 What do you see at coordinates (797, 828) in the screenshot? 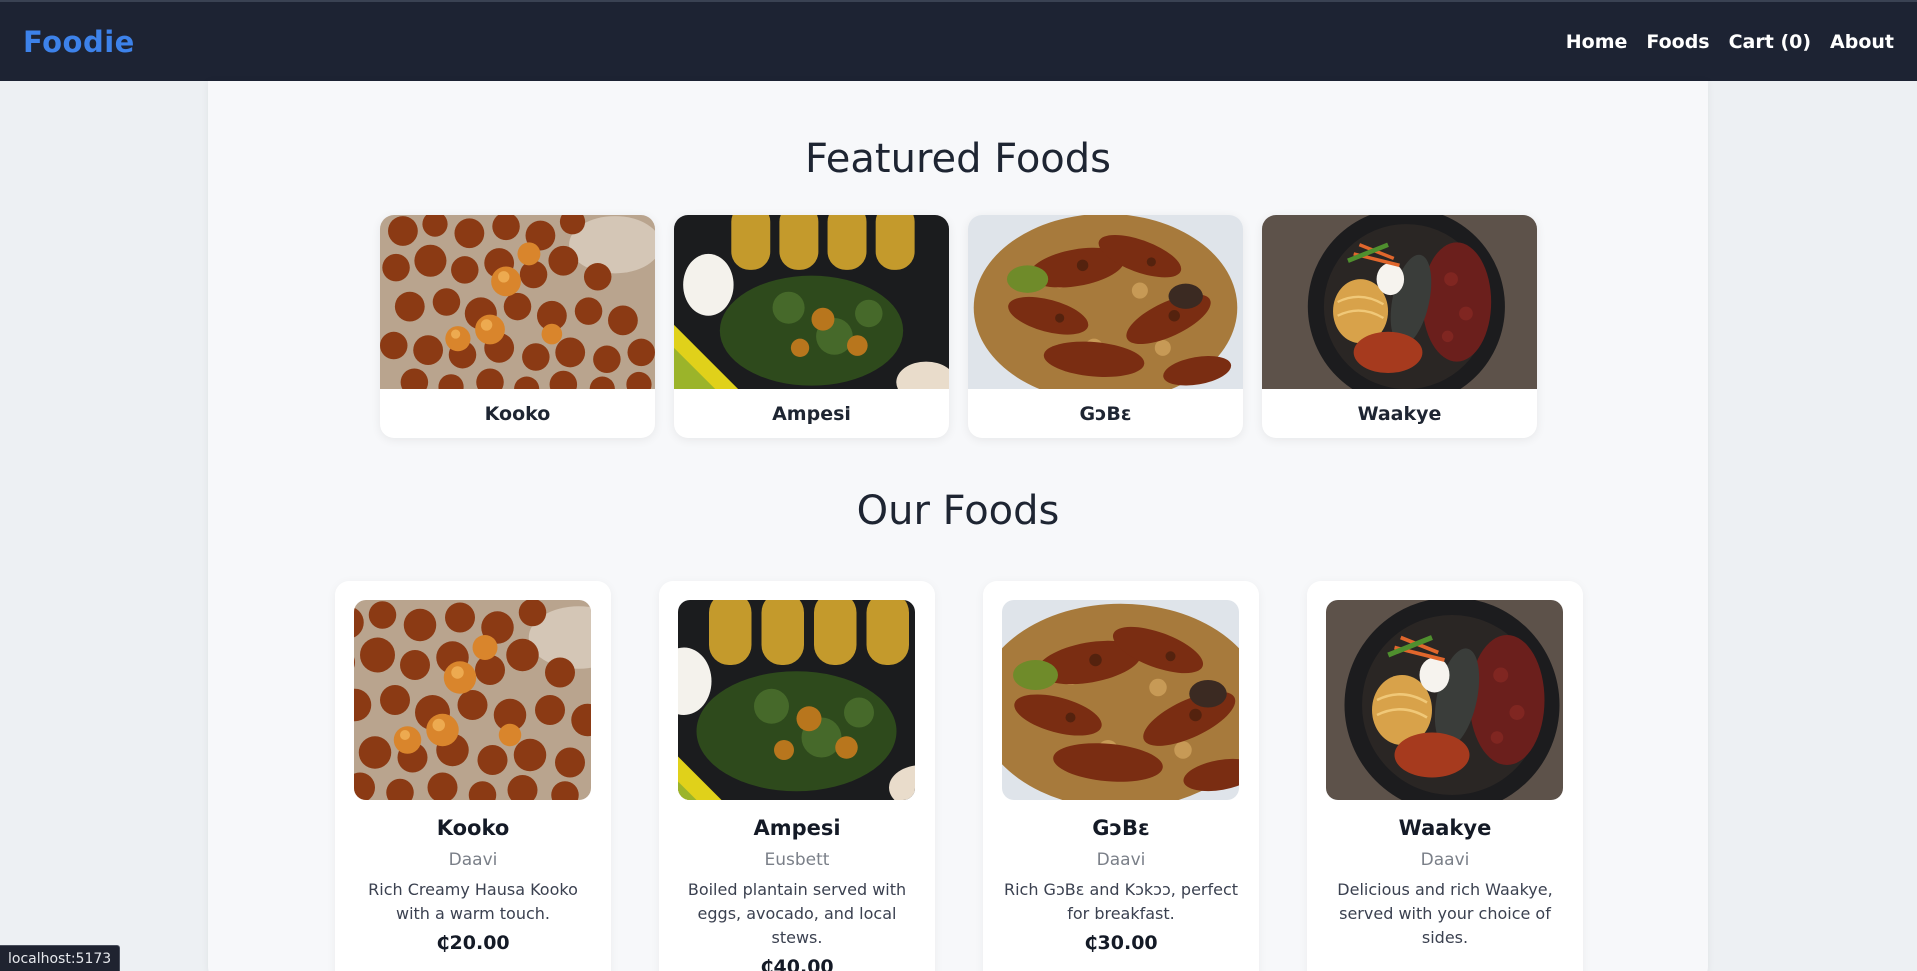
I see `food-name: Ampesi` at bounding box center [797, 828].